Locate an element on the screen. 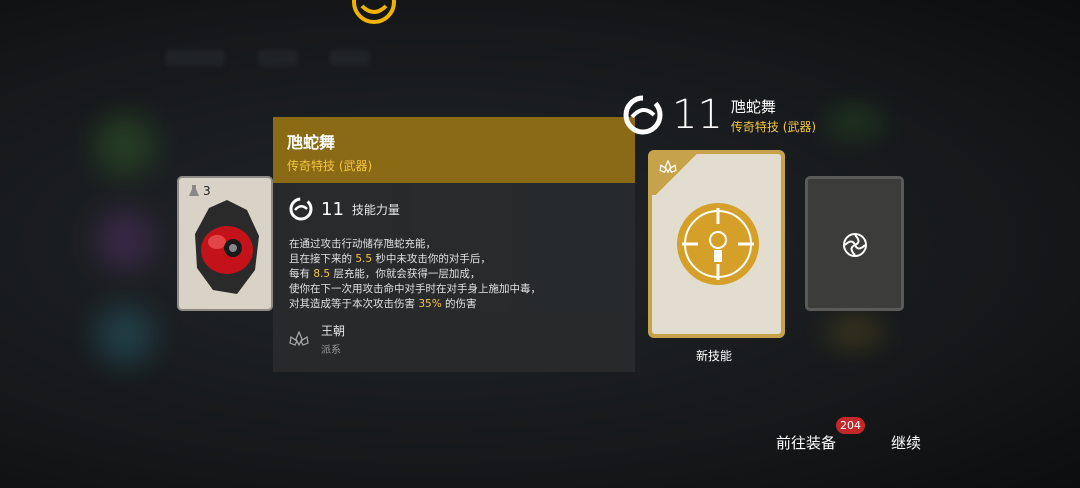  skill-power-row: 11 技能力量 is located at coordinates (344, 209).